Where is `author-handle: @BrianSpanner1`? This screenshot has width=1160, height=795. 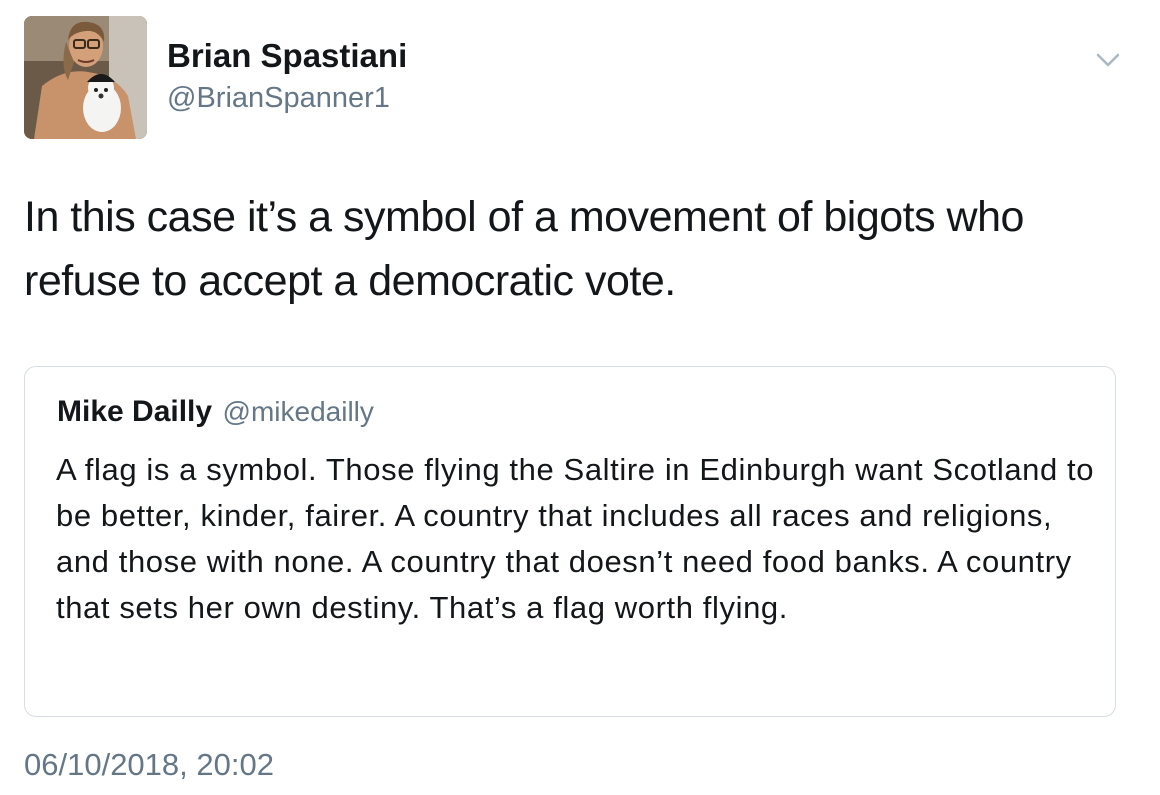 author-handle: @BrianSpanner1 is located at coordinates (278, 98).